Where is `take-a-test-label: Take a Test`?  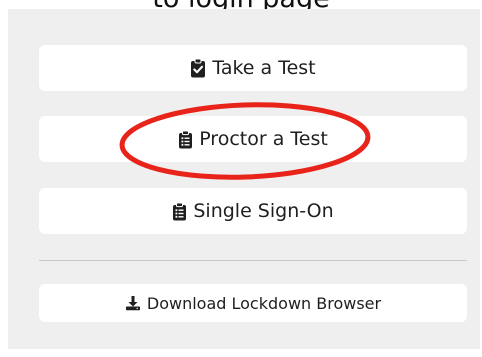
take-a-test-label: Take a Test is located at coordinates (264, 68).